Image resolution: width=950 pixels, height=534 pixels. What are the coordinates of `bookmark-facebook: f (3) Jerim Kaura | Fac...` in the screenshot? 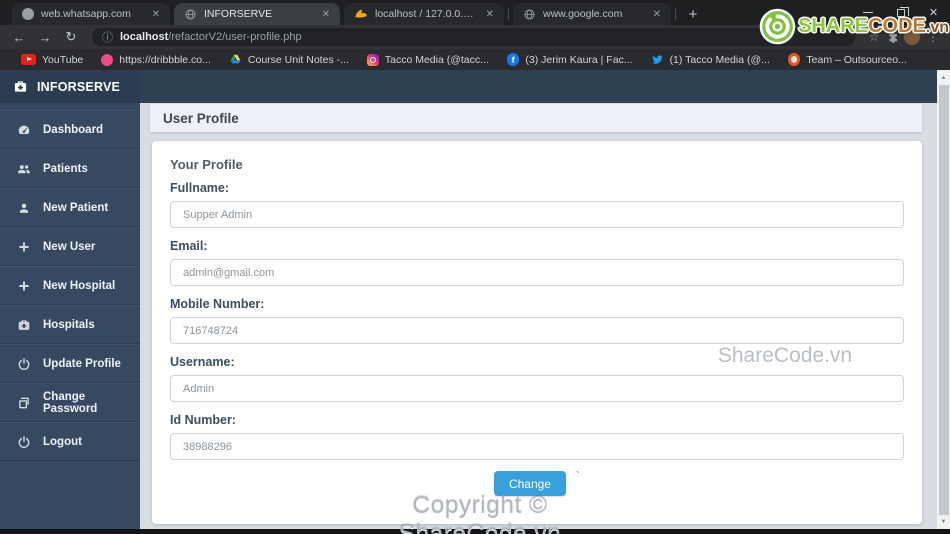 It's located at (570, 59).